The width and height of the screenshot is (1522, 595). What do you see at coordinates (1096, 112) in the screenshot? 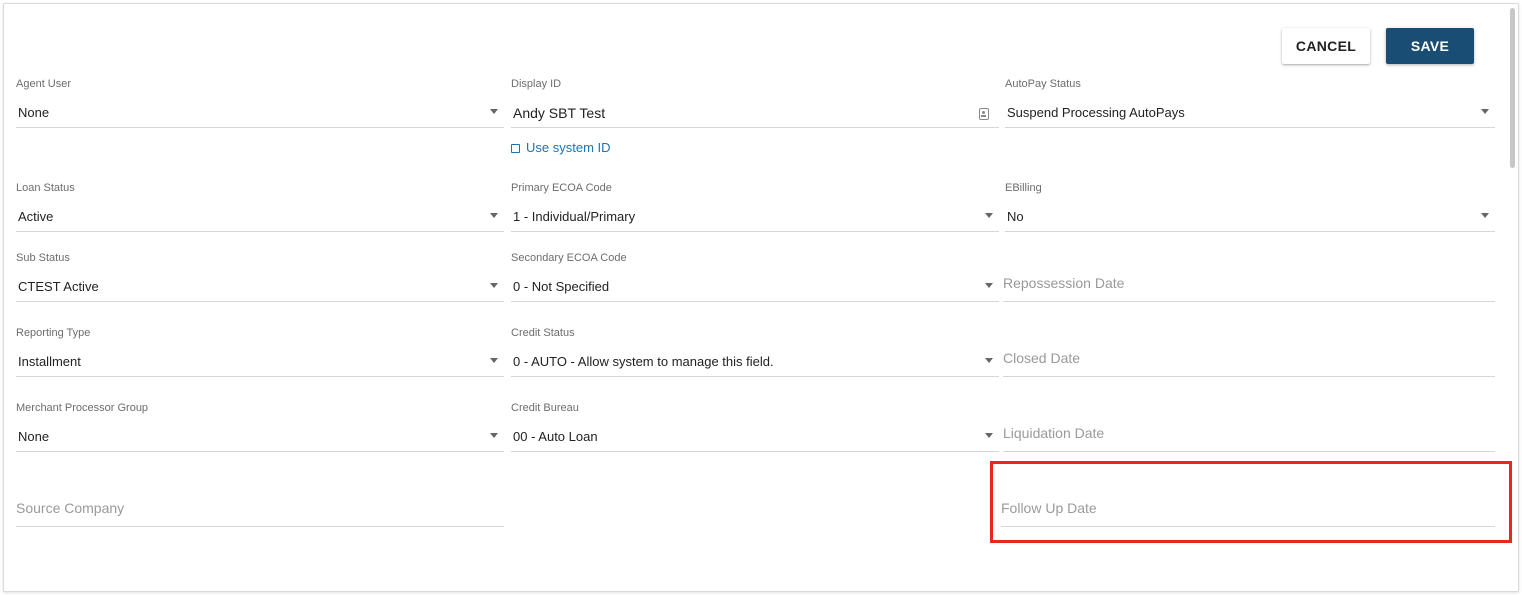
I see `autopay-status-value: Suspend Processing AutoPays` at bounding box center [1096, 112].